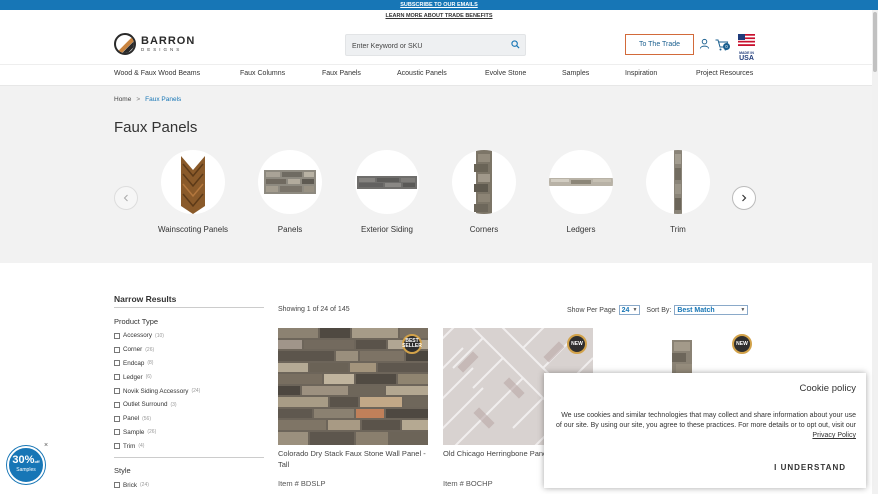 This screenshot has height=494, width=878. Describe the element at coordinates (122, 99) in the screenshot. I see `breadcrumb-home: Home` at that location.